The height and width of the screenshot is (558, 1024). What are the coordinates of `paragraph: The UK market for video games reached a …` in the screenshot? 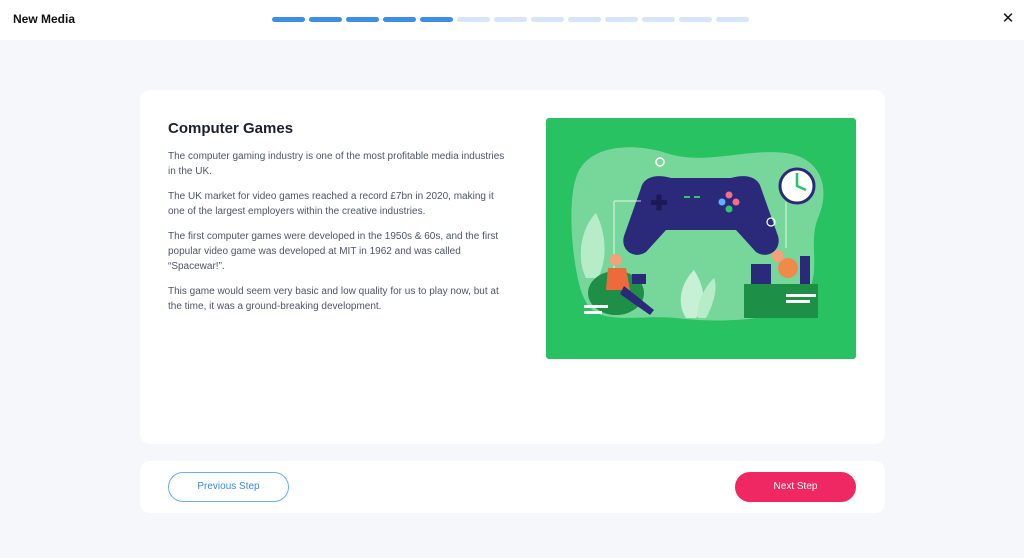 It's located at (331, 204).